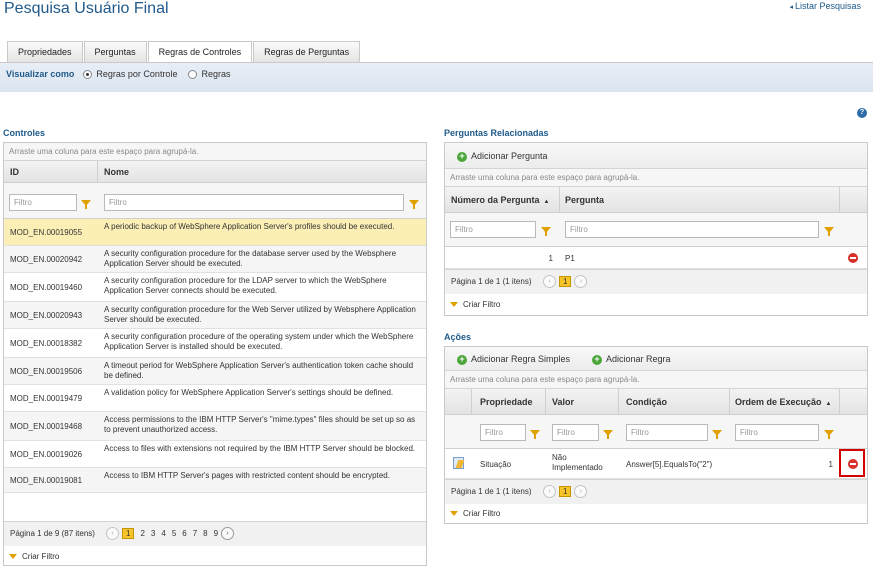 The image size is (873, 571). Describe the element at coordinates (136, 74) in the screenshot. I see `radio-rules-by-control-label: Regras por Controle` at that location.